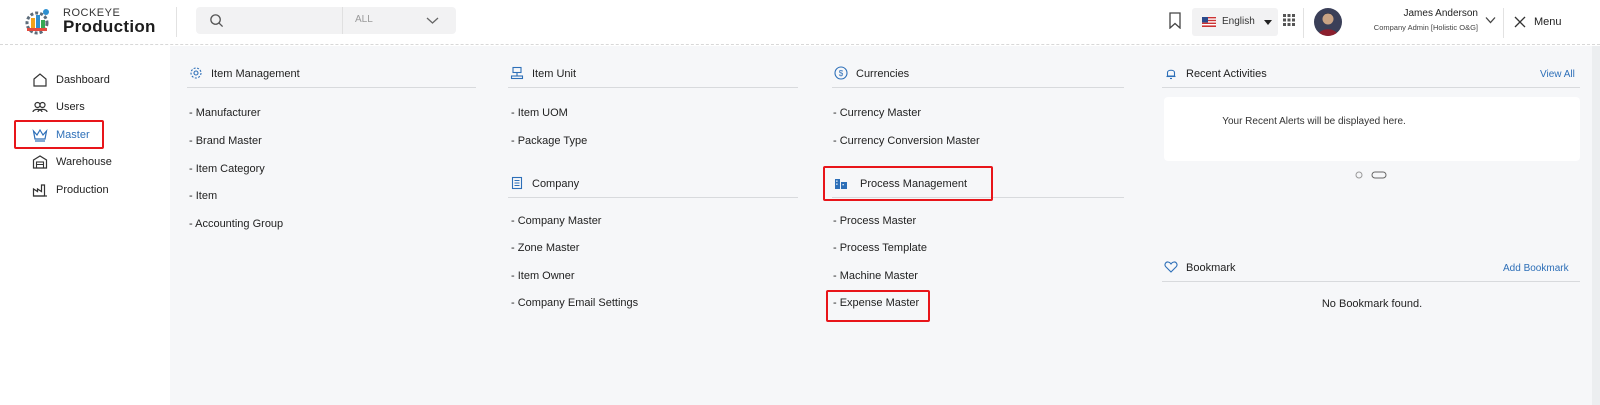 The width and height of the screenshot is (1600, 405). What do you see at coordinates (203, 196) in the screenshot?
I see `link-item: - Item` at bounding box center [203, 196].